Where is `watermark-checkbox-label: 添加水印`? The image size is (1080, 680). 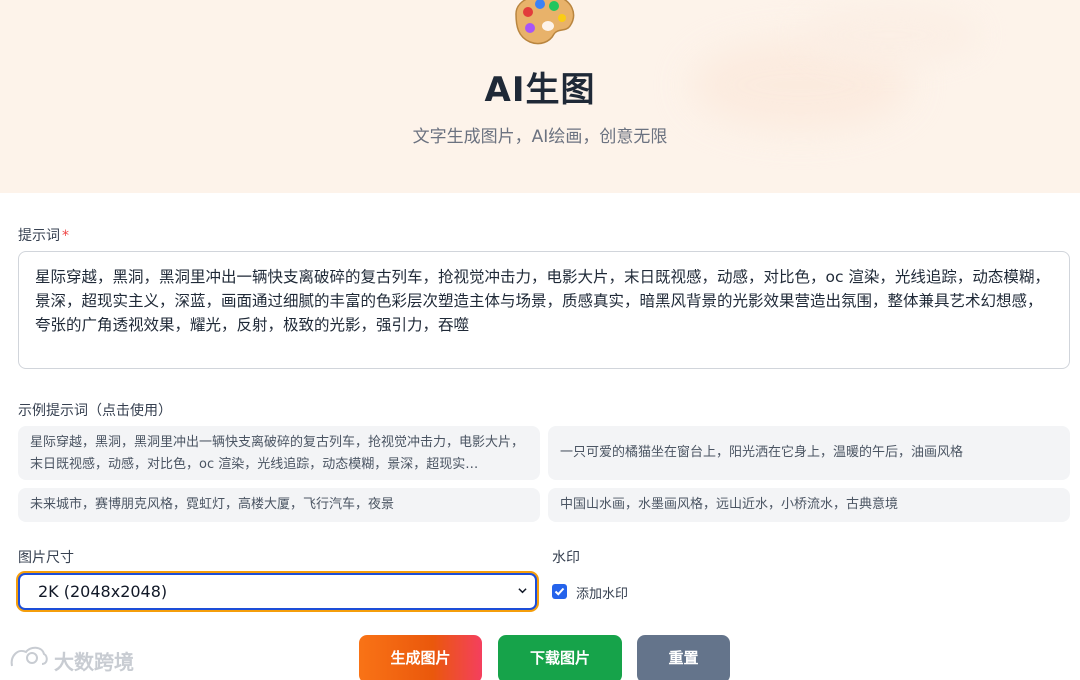 watermark-checkbox-label: 添加水印 is located at coordinates (602, 592).